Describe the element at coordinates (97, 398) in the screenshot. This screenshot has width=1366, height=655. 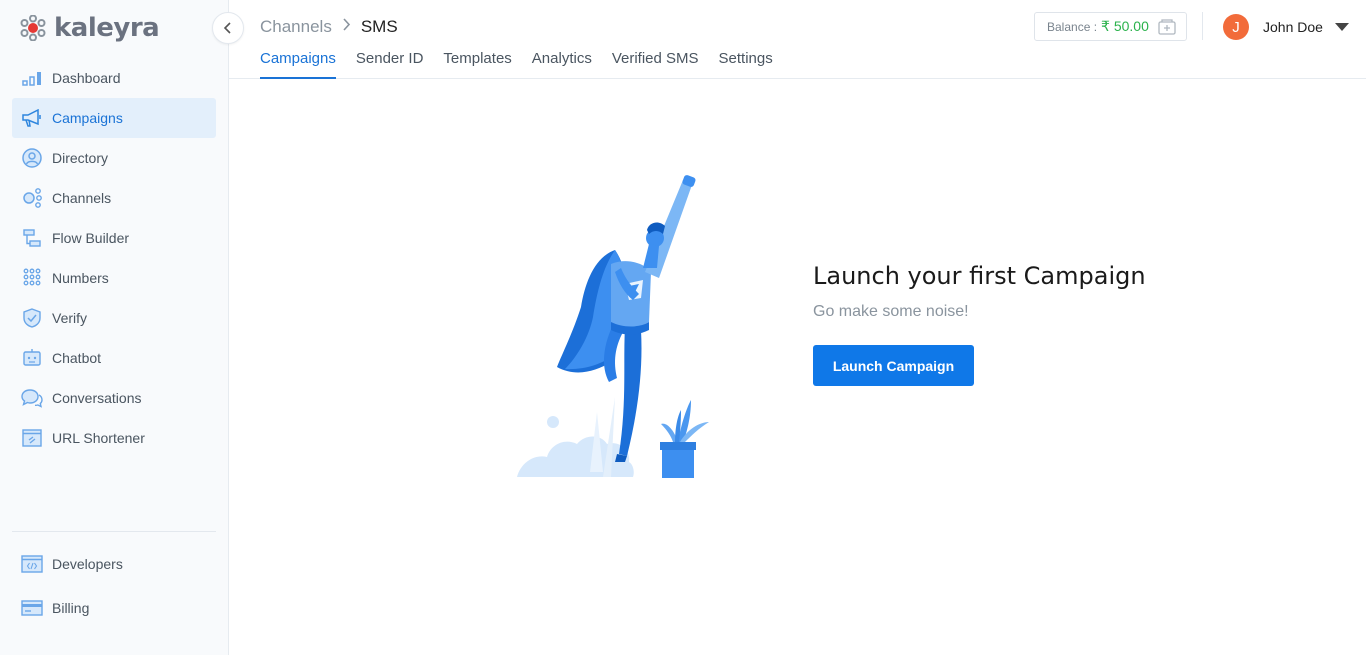
I see `sidebar-item-label: Conversations` at that location.